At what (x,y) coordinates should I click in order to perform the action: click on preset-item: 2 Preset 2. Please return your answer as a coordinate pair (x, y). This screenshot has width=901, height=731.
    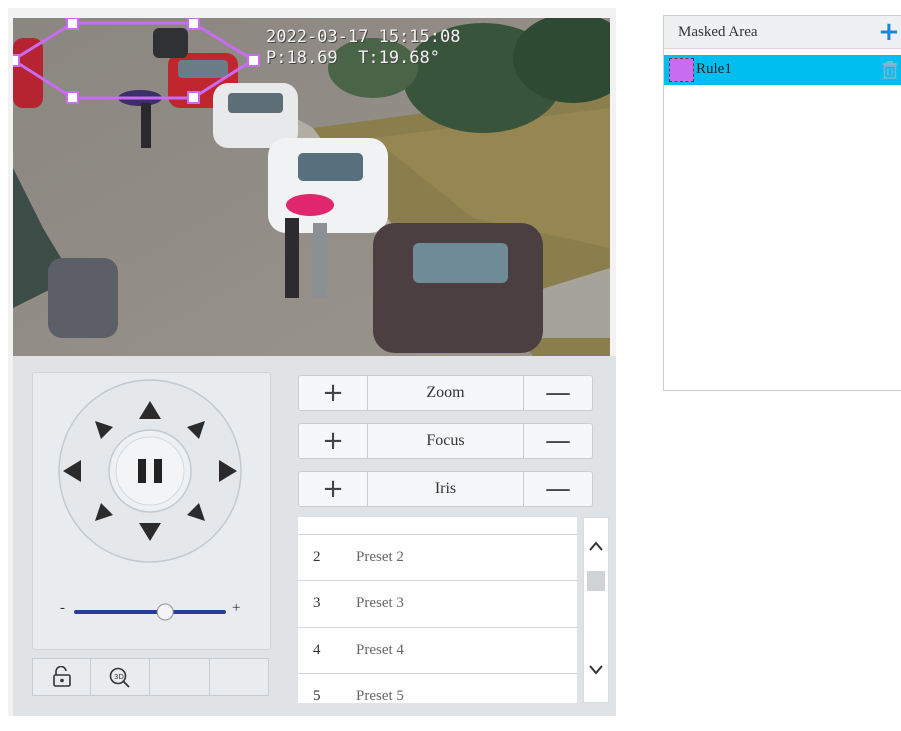
    Looking at the image, I should click on (437, 557).